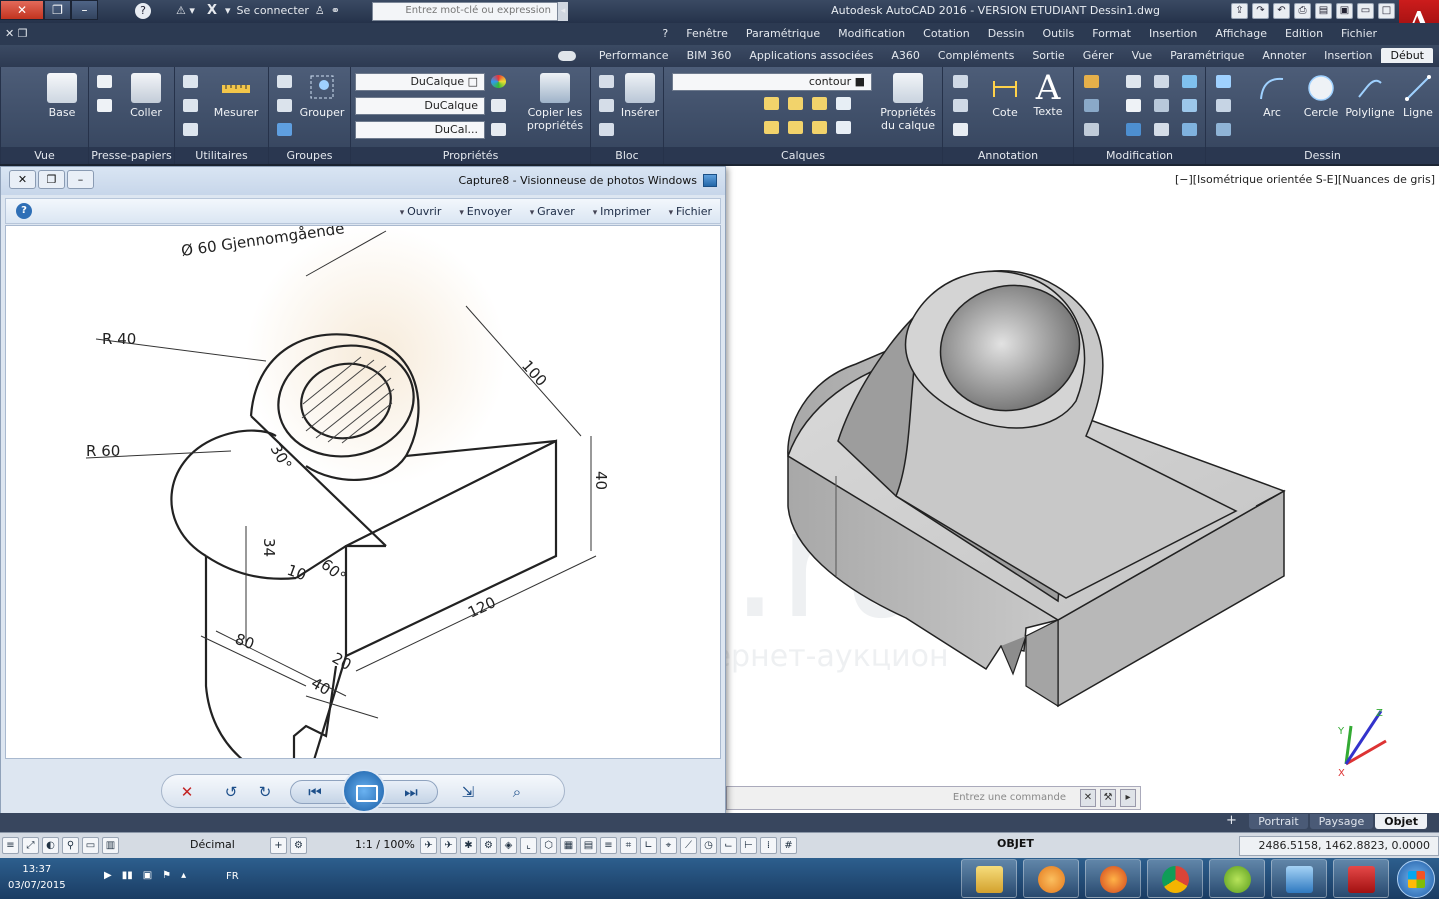 This screenshot has height=899, width=1439. I want to click on layer-on-icon, so click(771, 103).